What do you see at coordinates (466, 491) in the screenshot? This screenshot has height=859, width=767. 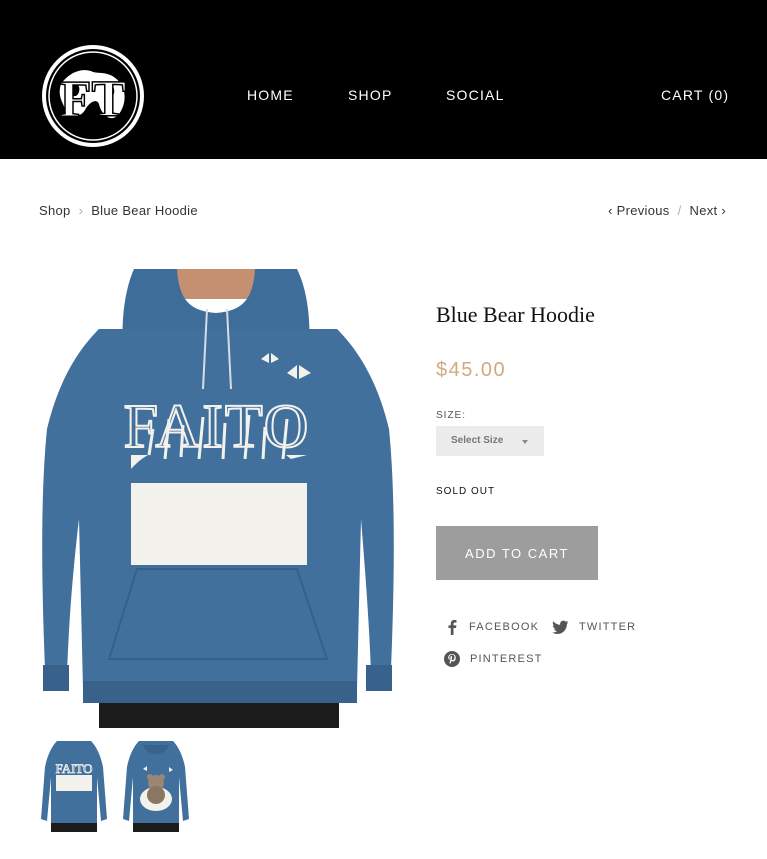 I see `stock-status: SOLD OUT` at bounding box center [466, 491].